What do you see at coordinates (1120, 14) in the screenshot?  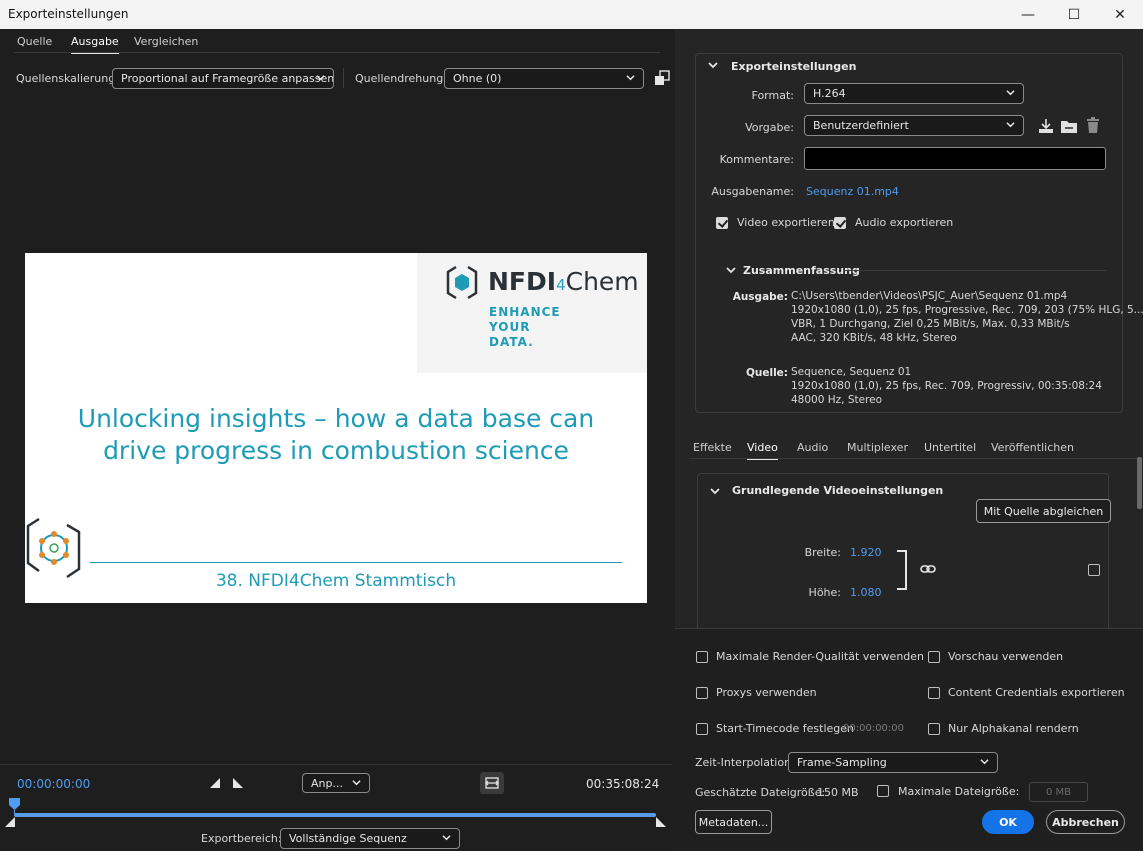 I see `close-button: ✕` at bounding box center [1120, 14].